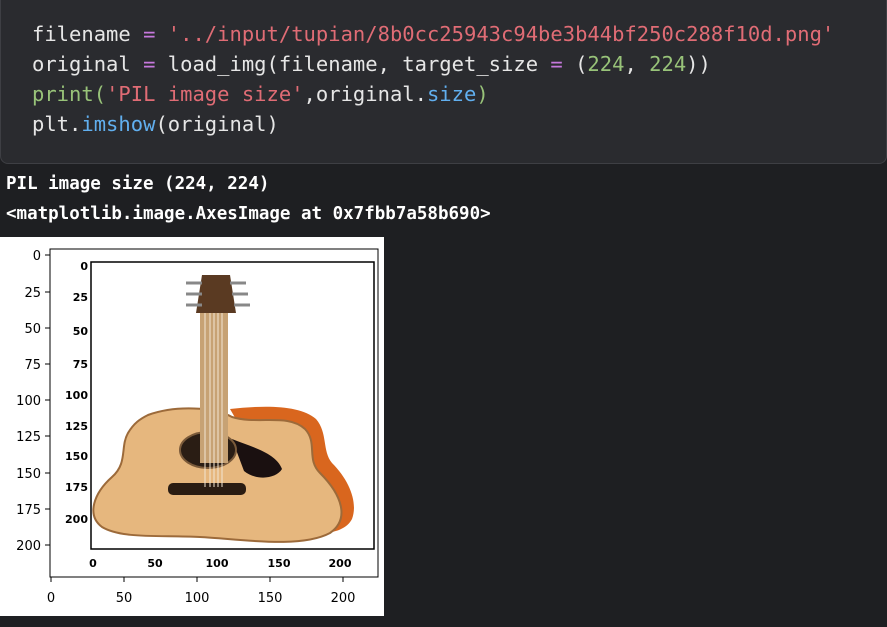 This screenshot has width=887, height=627. What do you see at coordinates (93, 563) in the screenshot?
I see `inner-xtick-label: 0` at bounding box center [93, 563].